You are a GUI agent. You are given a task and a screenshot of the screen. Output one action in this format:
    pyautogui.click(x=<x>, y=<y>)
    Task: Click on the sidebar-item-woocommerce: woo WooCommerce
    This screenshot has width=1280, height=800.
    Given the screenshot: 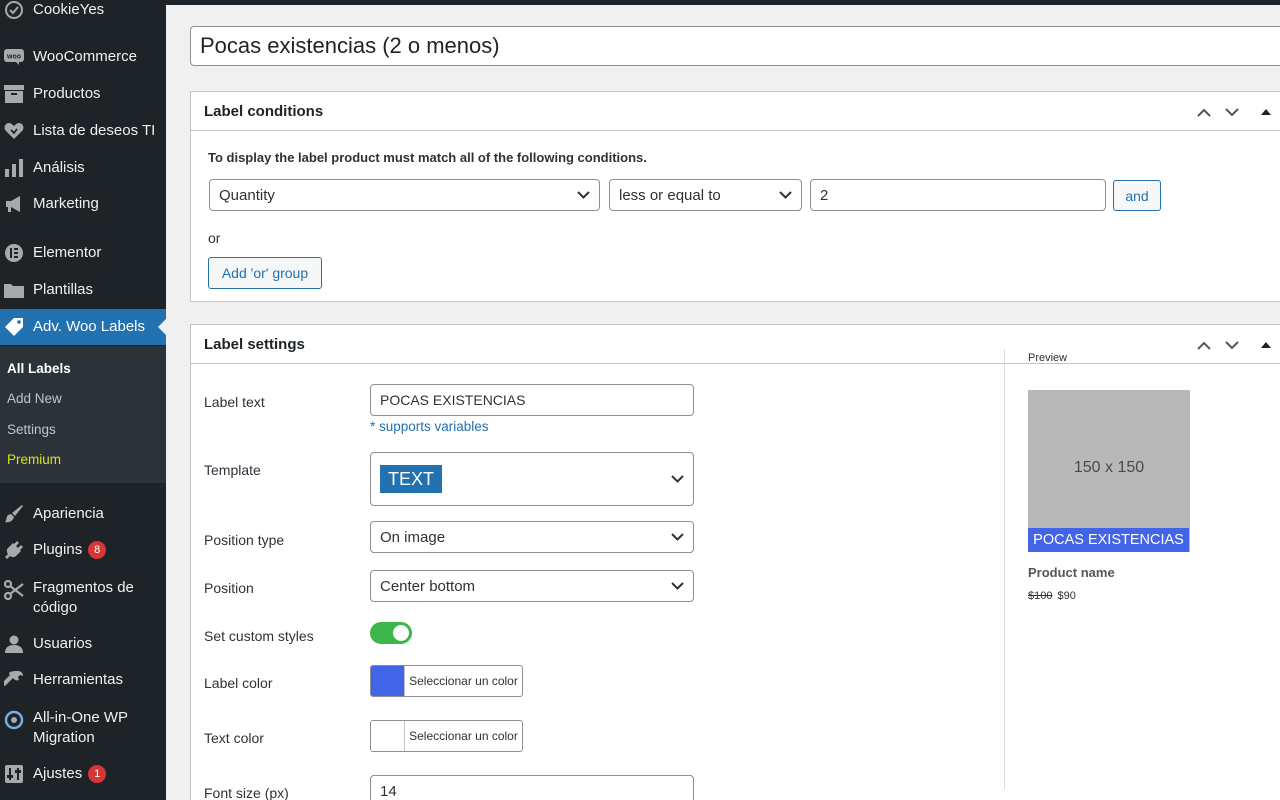 What is the action you would take?
    pyautogui.click(x=83, y=57)
    